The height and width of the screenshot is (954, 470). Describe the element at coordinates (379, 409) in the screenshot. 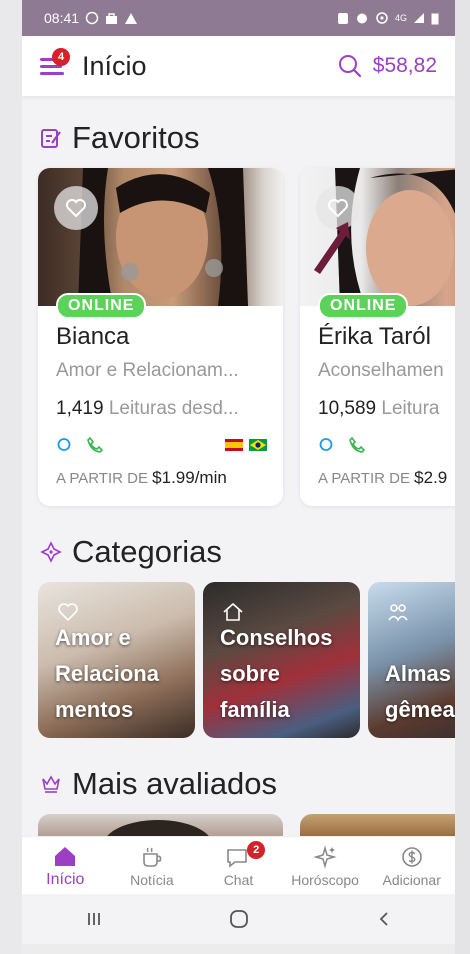

I see `advisor-readings: 10,589 Leitura` at that location.